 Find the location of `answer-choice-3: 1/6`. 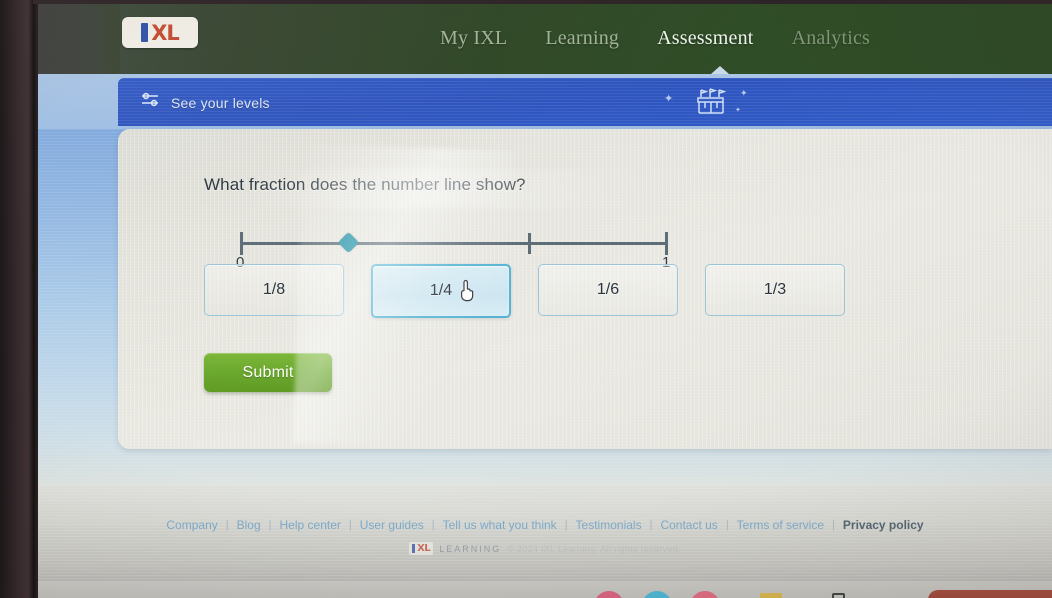

answer-choice-3: 1/6 is located at coordinates (608, 290).